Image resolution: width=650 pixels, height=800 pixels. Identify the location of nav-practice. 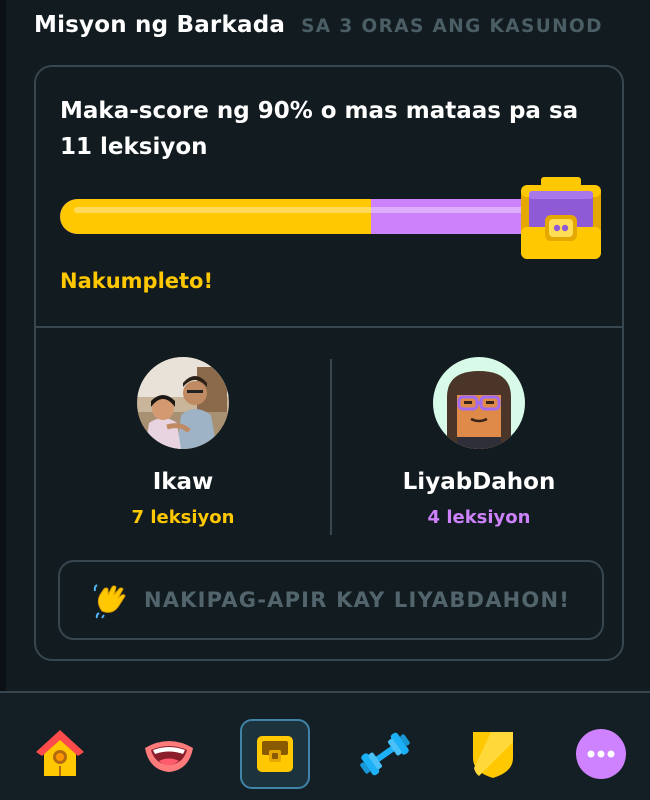
(385, 754).